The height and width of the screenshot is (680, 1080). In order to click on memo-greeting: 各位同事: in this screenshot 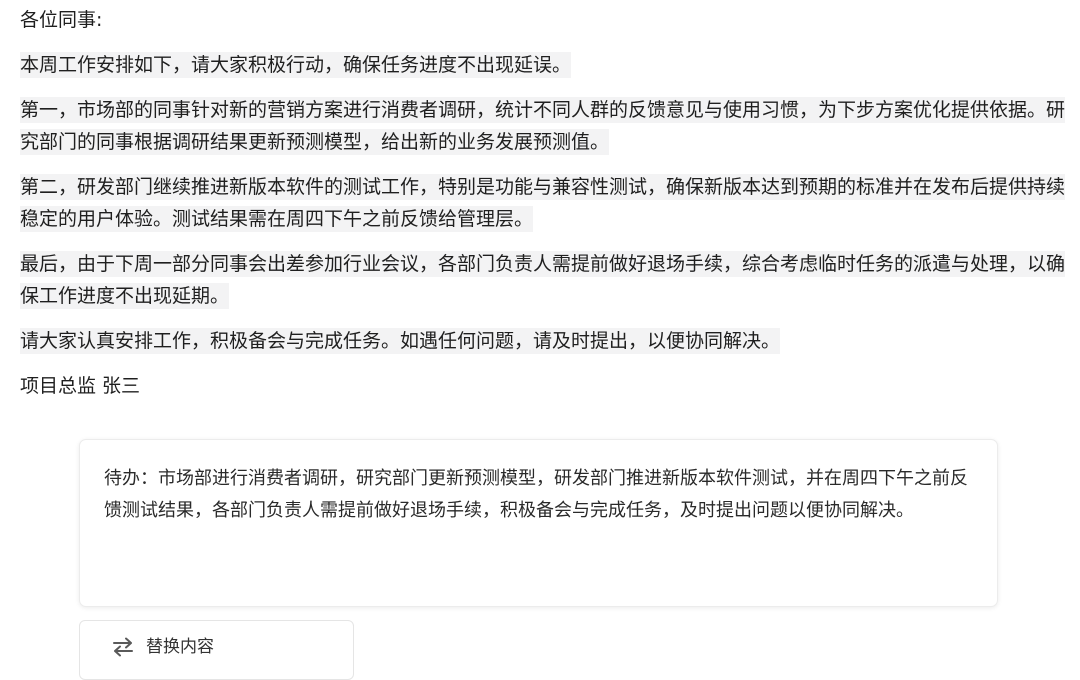, I will do `click(61, 20)`.